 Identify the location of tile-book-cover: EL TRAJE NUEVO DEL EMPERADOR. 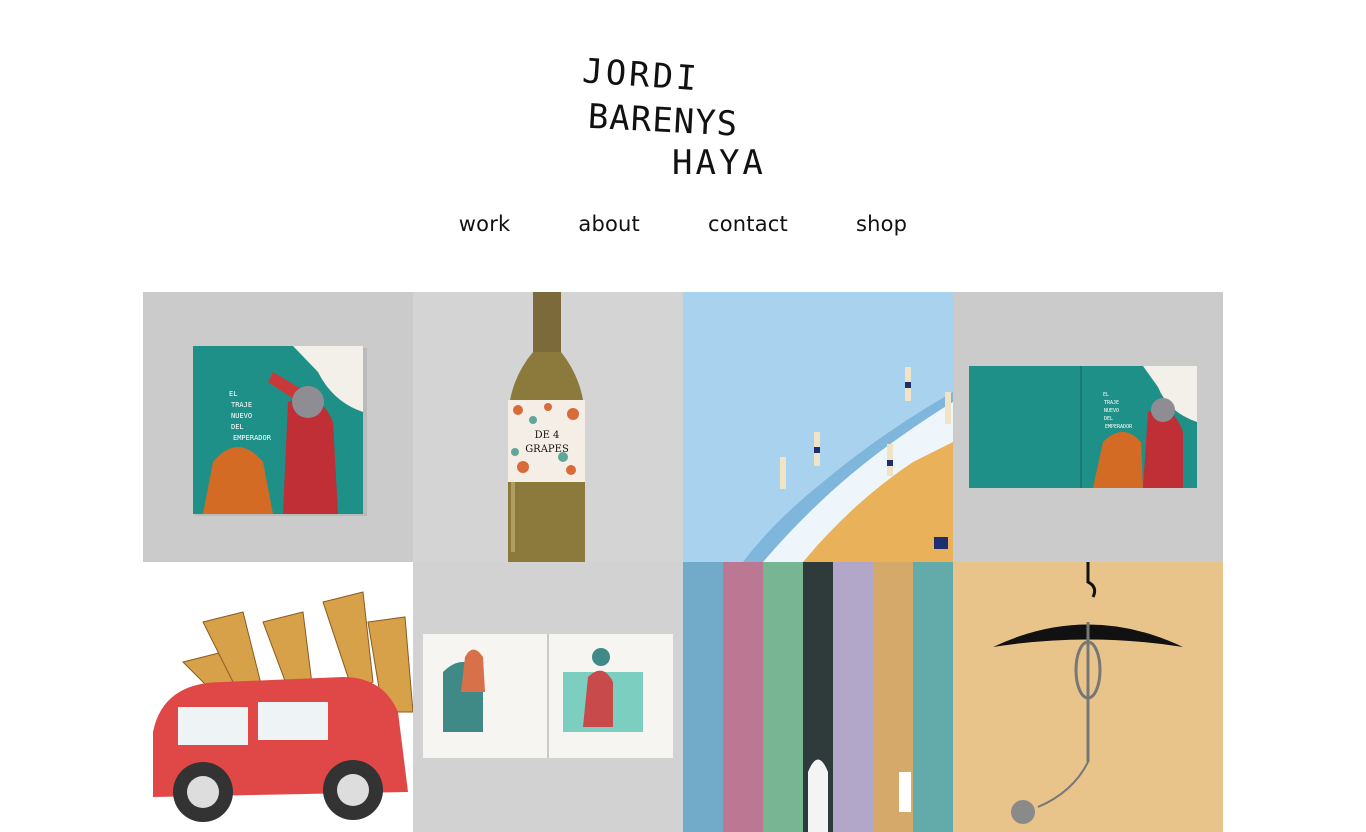
(278, 427).